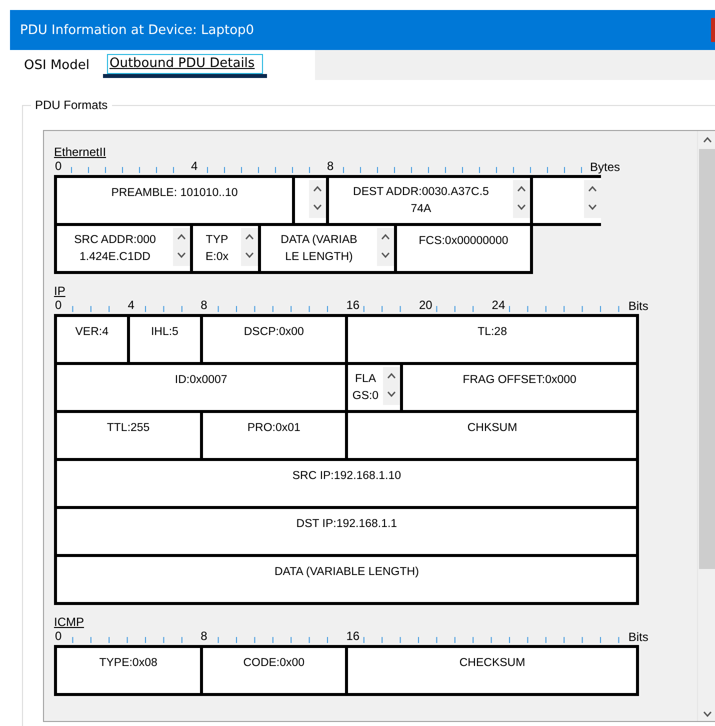 The width and height of the screenshot is (715, 726). What do you see at coordinates (128, 663) in the screenshot?
I see `field-label: TYPE:0x08` at bounding box center [128, 663].